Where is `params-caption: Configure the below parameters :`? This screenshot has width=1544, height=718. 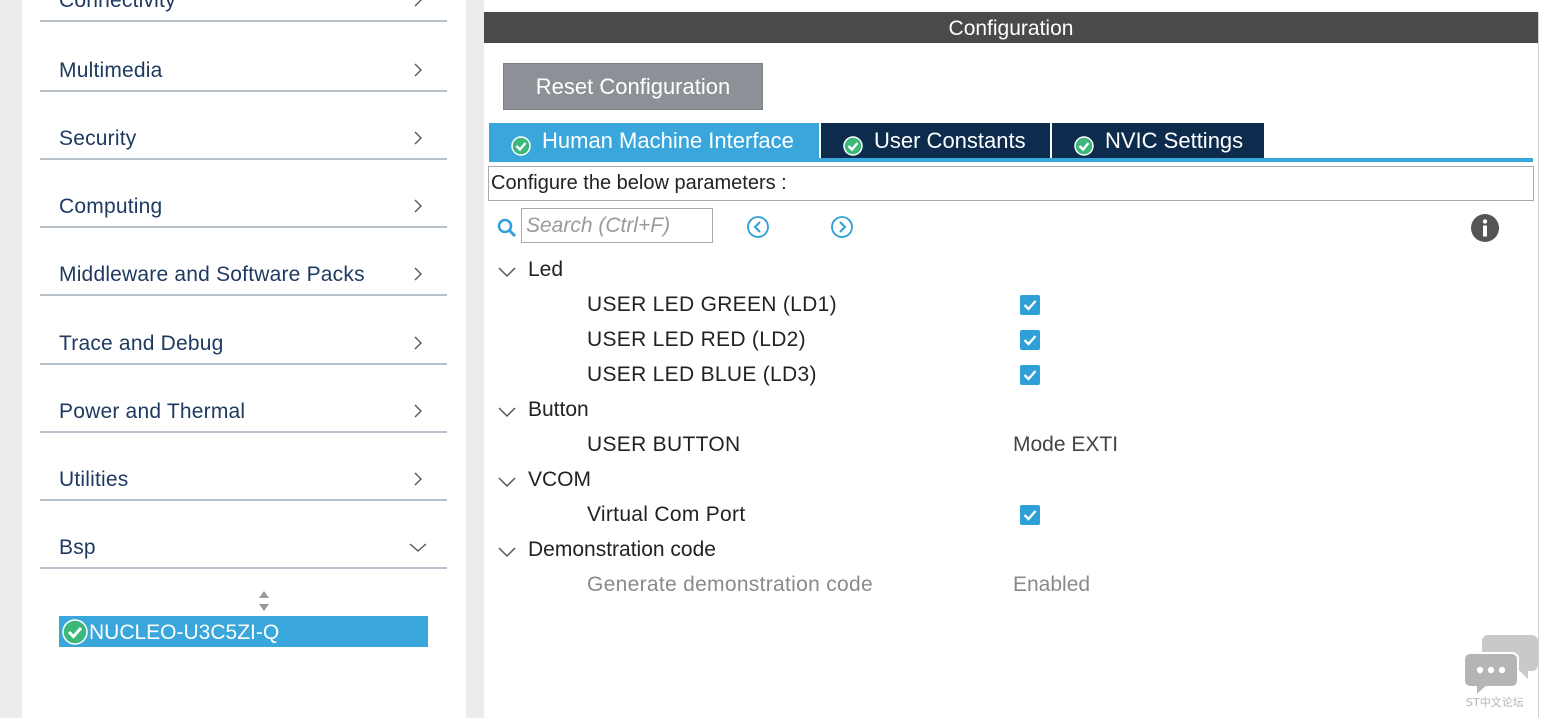 params-caption: Configure the below parameters : is located at coordinates (1011, 183).